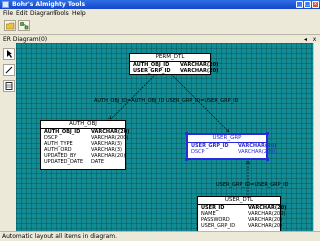 Image resolution: width=320 pixels, height=241 pixels. I want to click on entity-row: UPDATED_DATE DATE, so click(83, 162).